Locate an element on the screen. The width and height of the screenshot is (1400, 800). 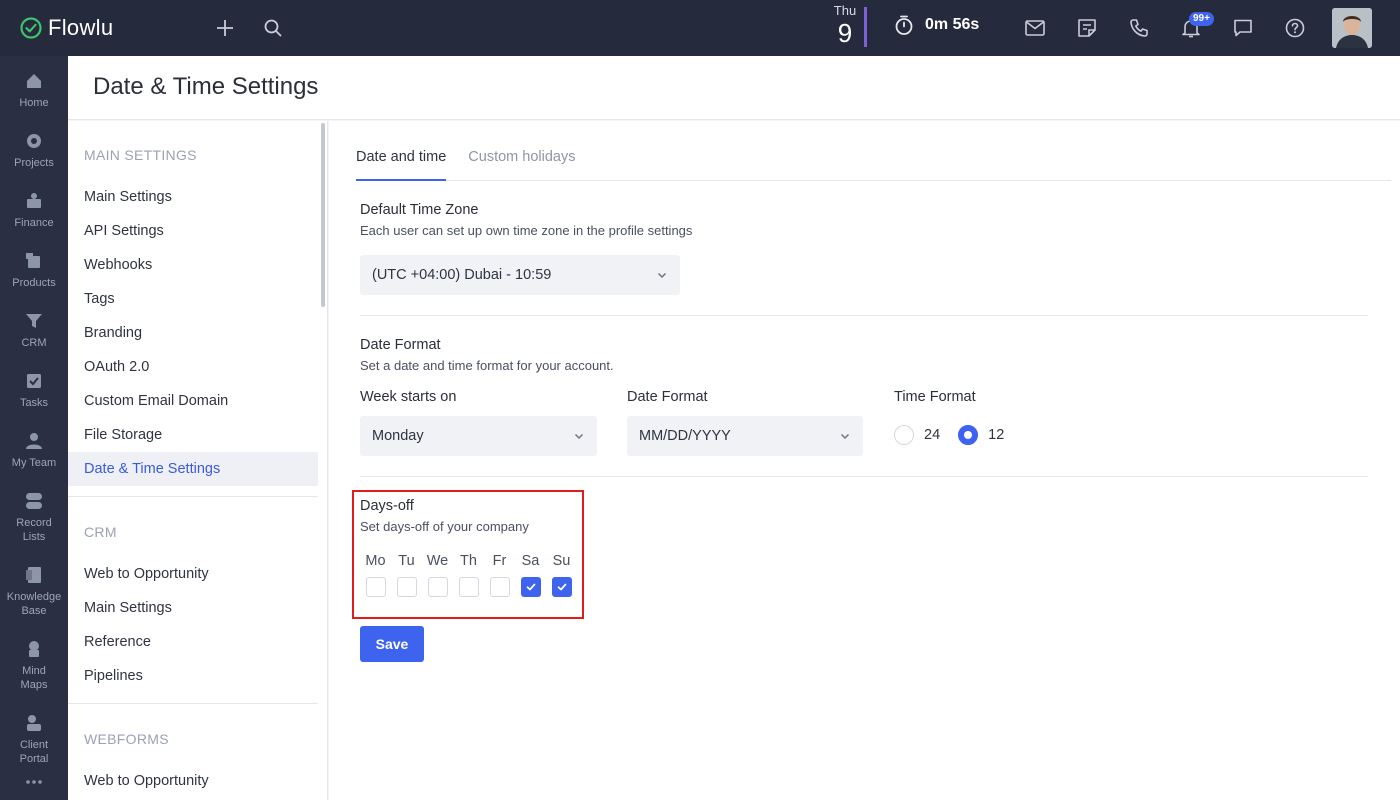
sidebar-item-oauth-2-0: OAuth 2.0 is located at coordinates (193, 367).